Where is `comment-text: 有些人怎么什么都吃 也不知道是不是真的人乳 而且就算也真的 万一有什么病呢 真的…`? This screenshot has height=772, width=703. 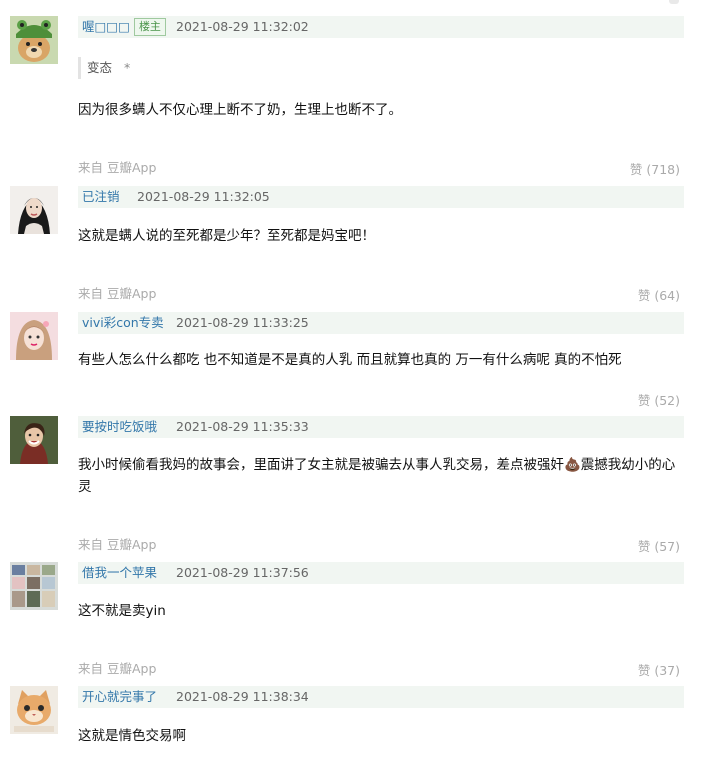 comment-text: 有些人怎么什么都吃 也不知道是不是真的人乳 而且就算也真的 万一有什么病呢 真的… is located at coordinates (350, 360).